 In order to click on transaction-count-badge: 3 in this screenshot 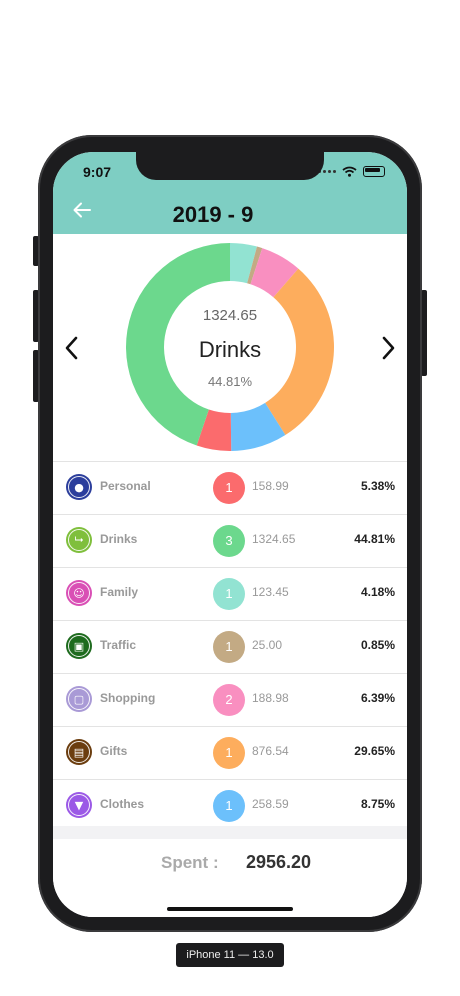, I will do `click(229, 541)`.